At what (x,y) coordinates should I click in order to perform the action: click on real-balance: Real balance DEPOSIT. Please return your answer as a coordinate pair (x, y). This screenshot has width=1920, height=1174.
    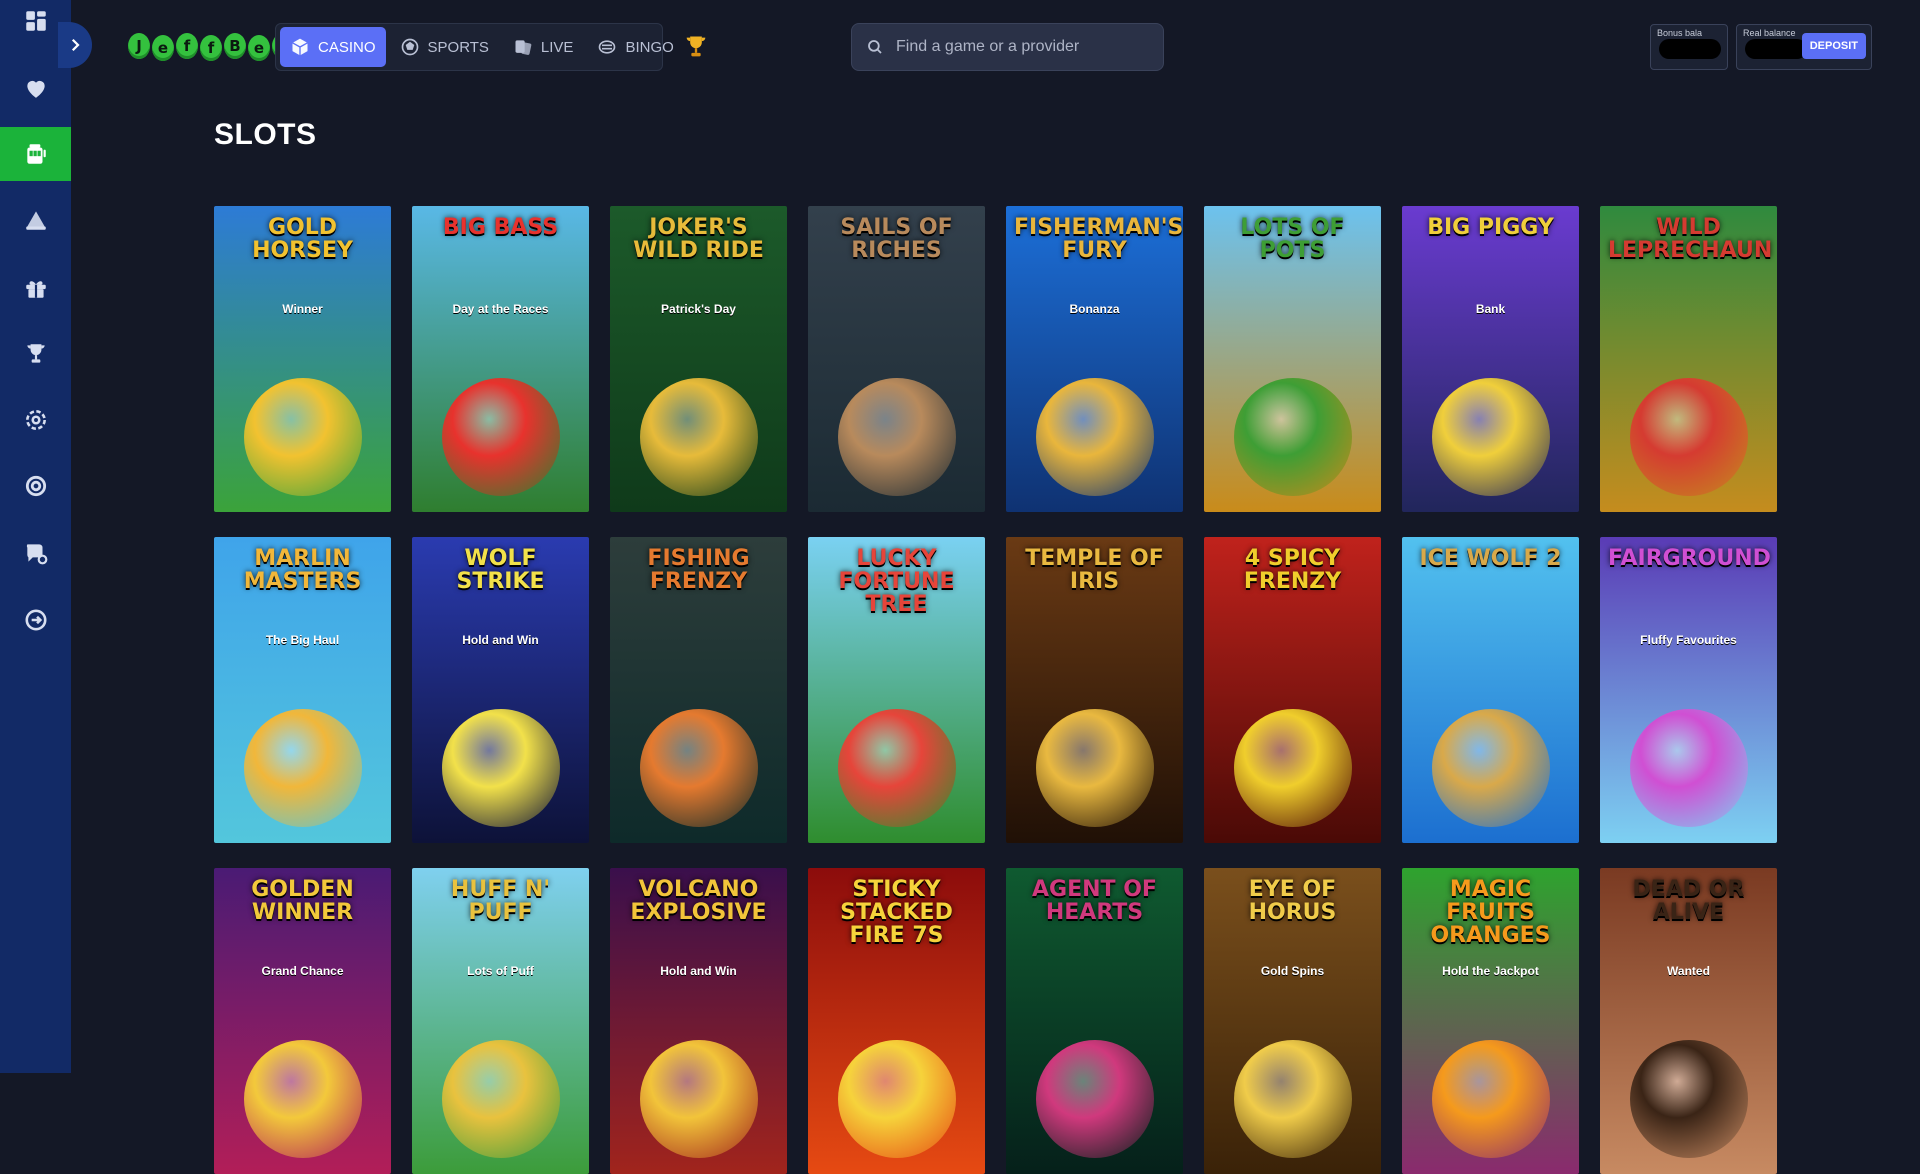
    Looking at the image, I should click on (1804, 47).